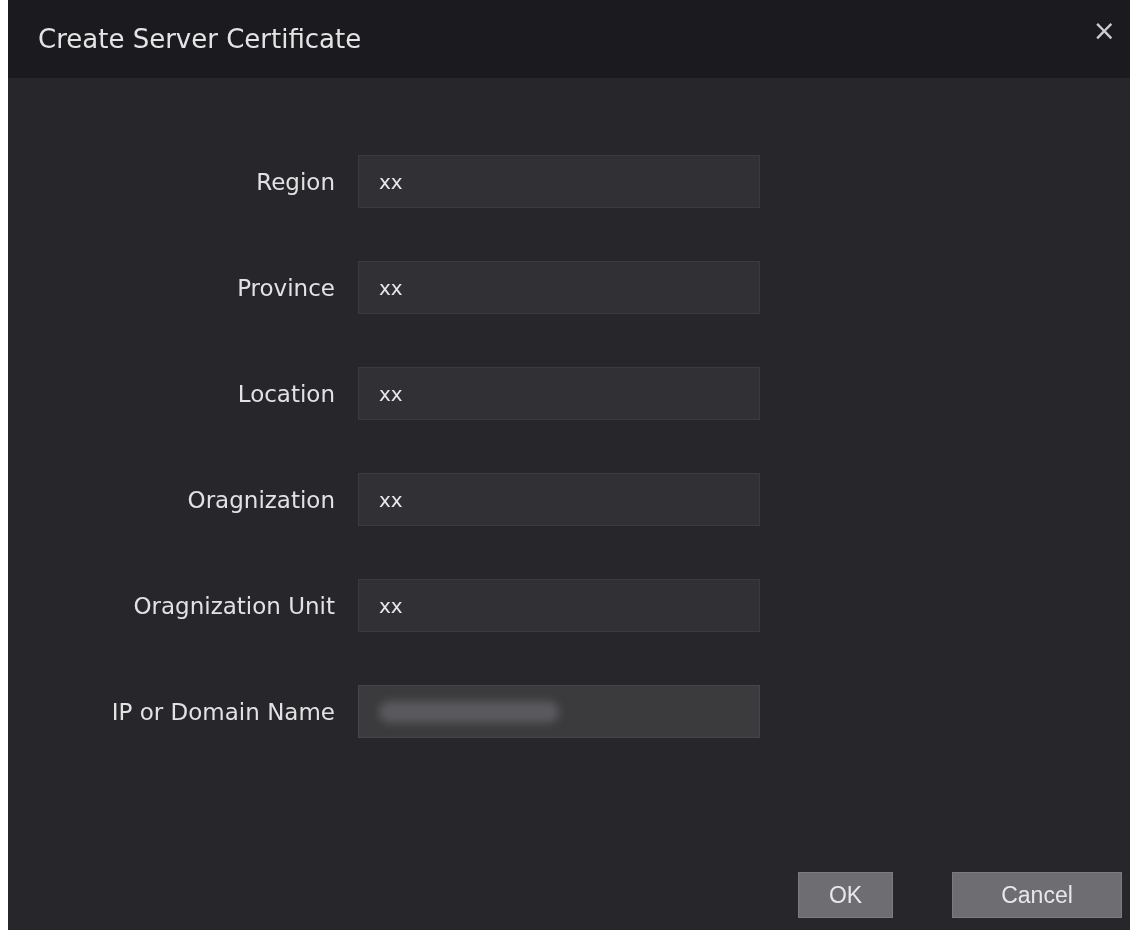  What do you see at coordinates (200, 39) in the screenshot?
I see `dialog-title: Create Server Certificate` at bounding box center [200, 39].